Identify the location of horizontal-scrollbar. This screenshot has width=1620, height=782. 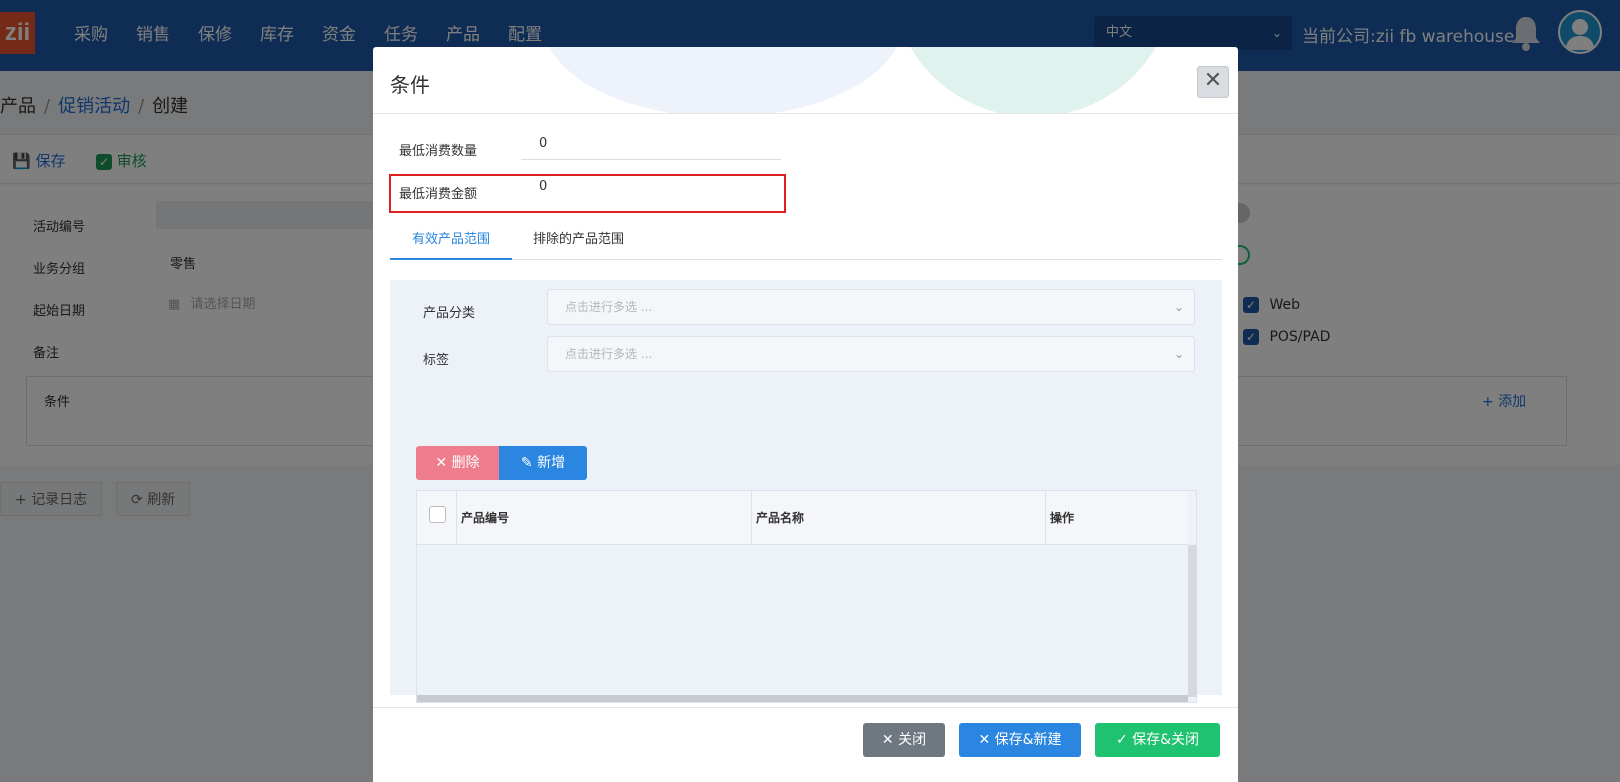
(802, 698).